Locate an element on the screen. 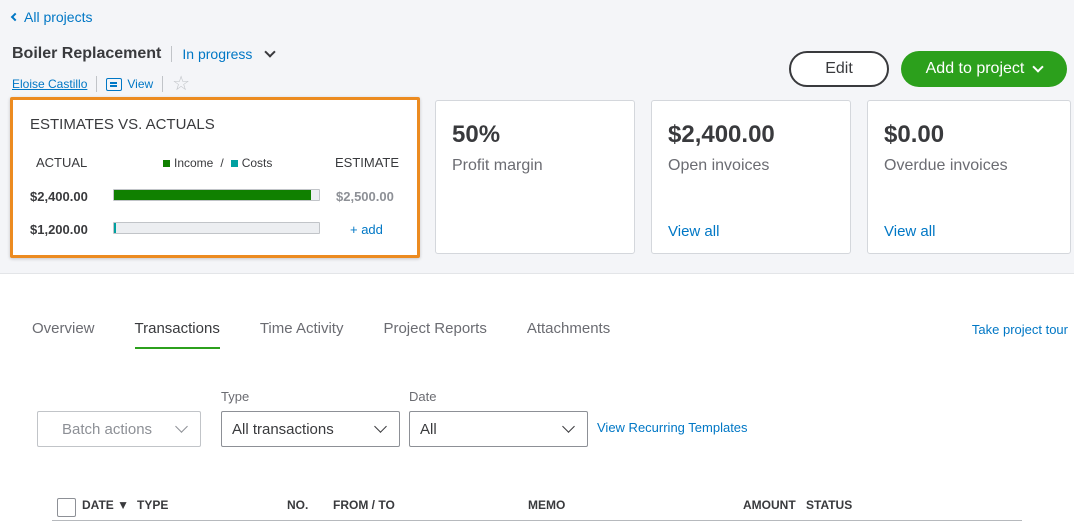 The image size is (1074, 529). income-actual-value: $2,400.00 is located at coordinates (59, 196).